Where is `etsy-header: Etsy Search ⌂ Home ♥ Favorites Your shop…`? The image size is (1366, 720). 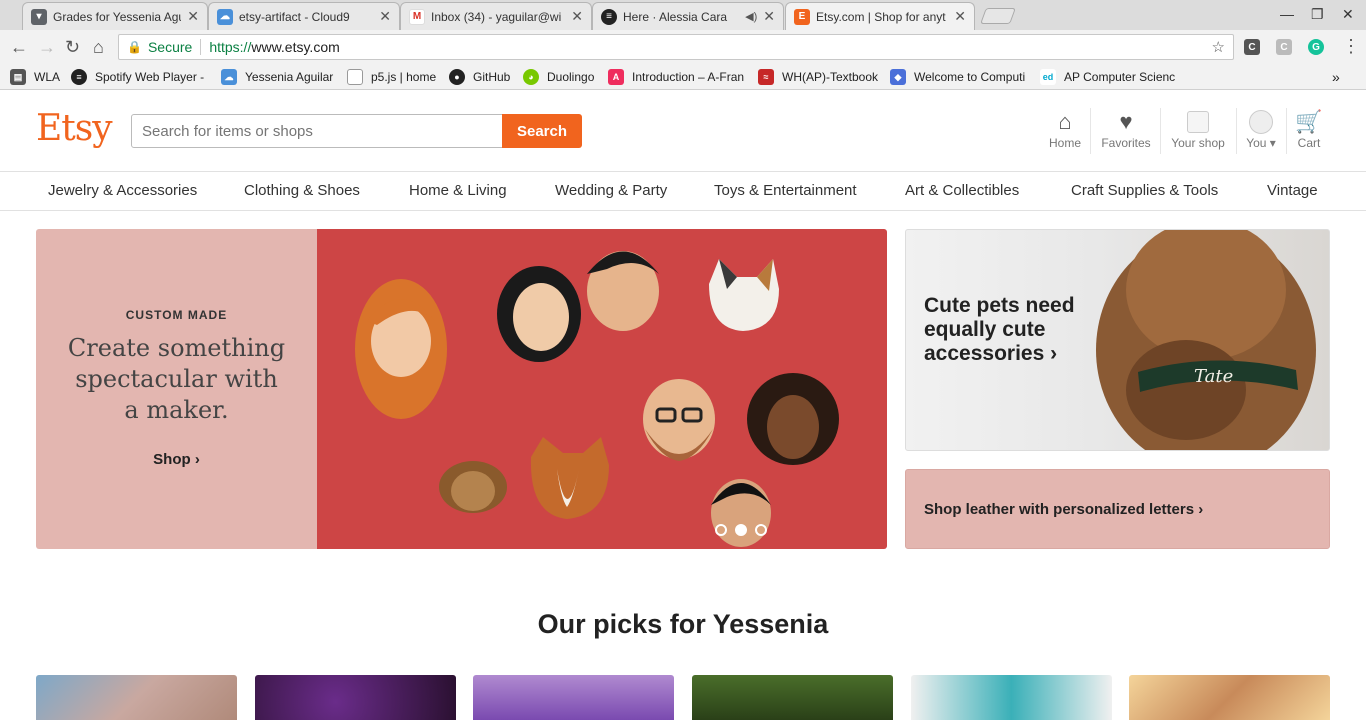 etsy-header: Etsy Search ⌂ Home ♥ Favorites Your shop… is located at coordinates (683, 131).